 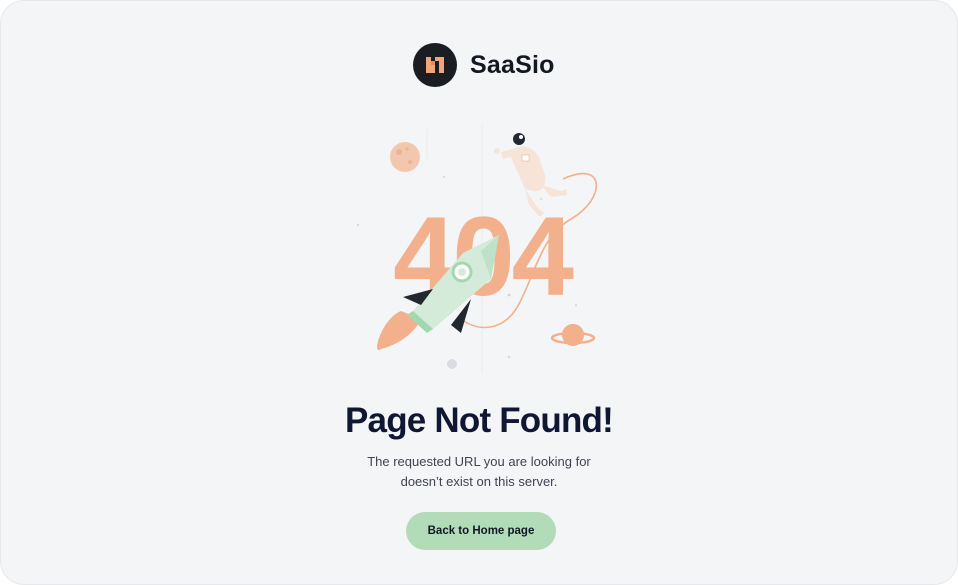 What do you see at coordinates (512, 64) in the screenshot?
I see `brand-name: SaaSio` at bounding box center [512, 64].